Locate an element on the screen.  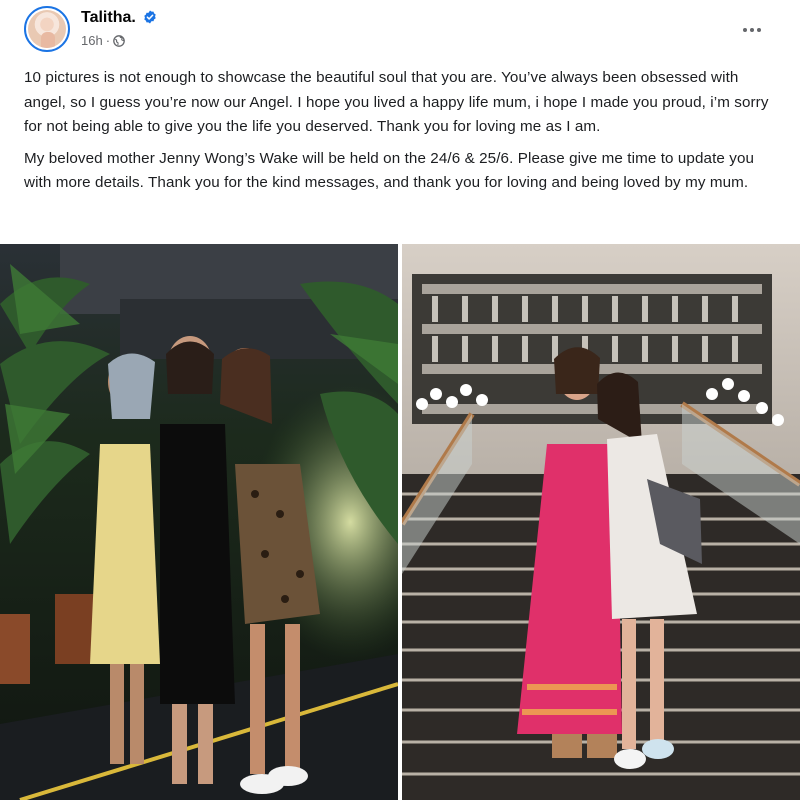
avatar-image is located at coordinates (47, 29).